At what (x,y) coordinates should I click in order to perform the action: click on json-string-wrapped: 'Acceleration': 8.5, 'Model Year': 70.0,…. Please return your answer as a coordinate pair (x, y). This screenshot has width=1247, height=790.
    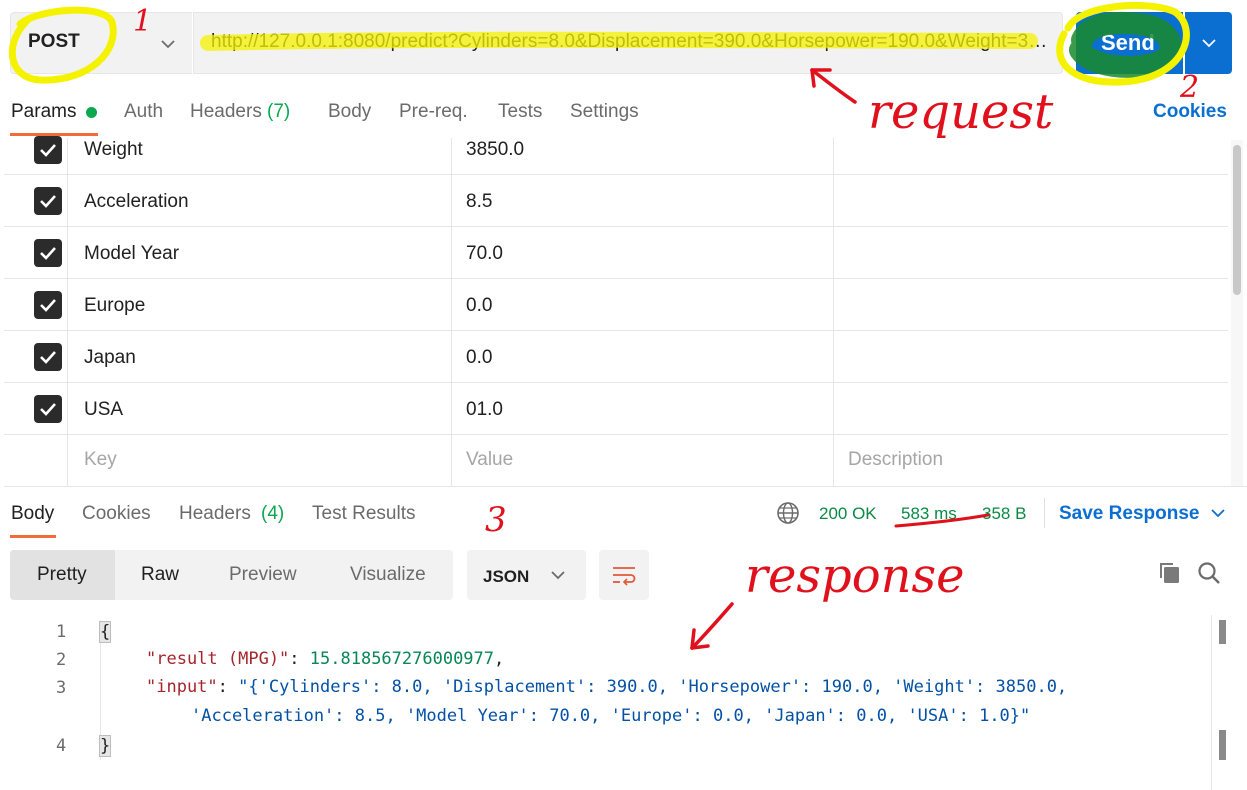
    Looking at the image, I should click on (611, 716).